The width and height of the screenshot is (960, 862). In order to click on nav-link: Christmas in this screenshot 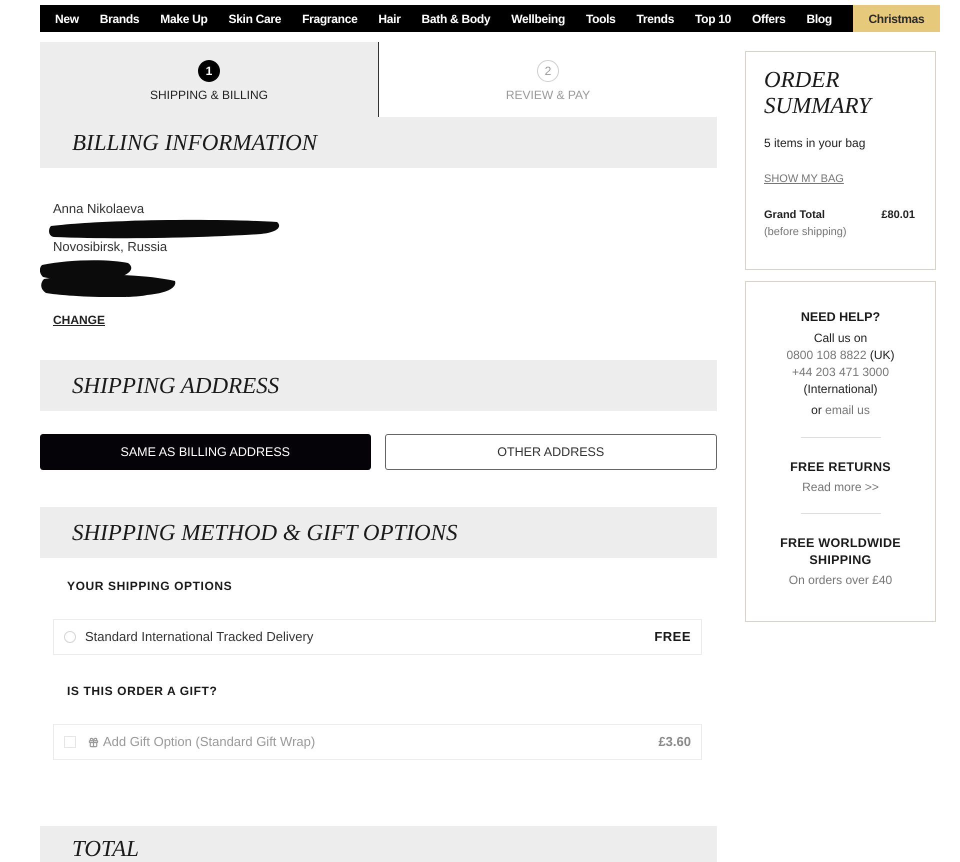, I will do `click(896, 18)`.